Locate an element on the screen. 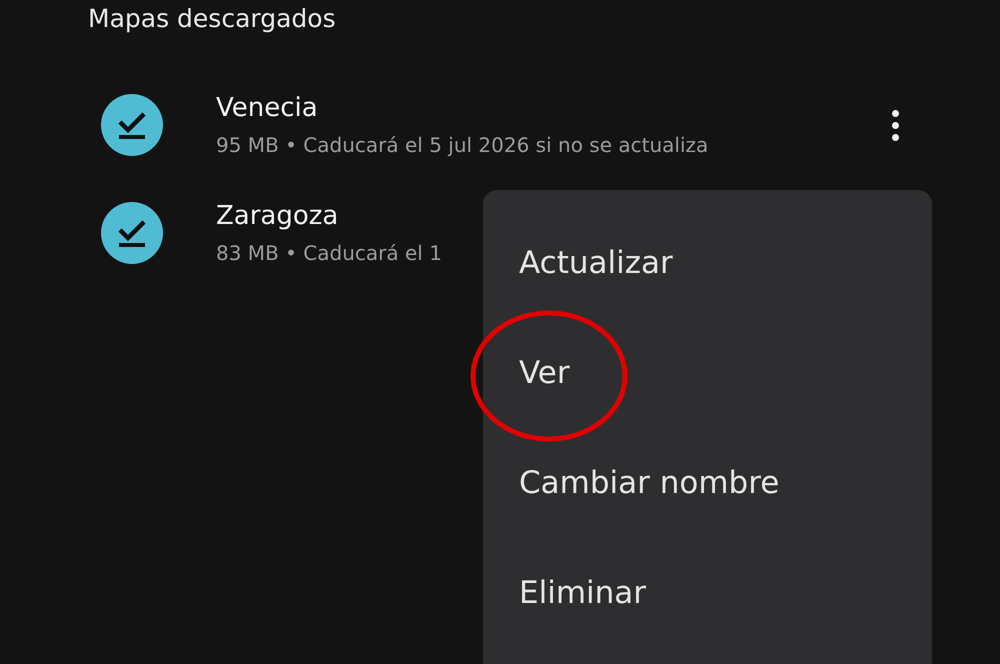 This screenshot has width=1000, height=664. map-details: 83 MB • Caducará el 1 is located at coordinates (329, 253).